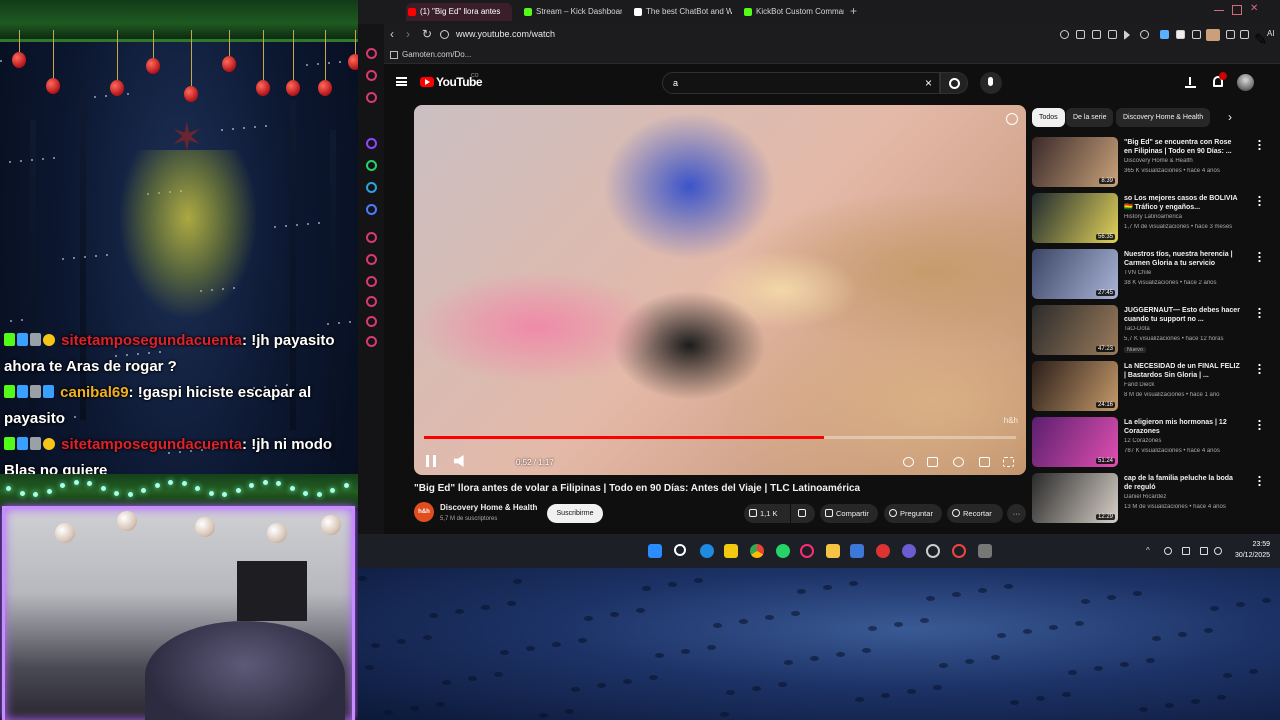 The image size is (1280, 720). I want to click on channel-avatar: h&h, so click(424, 512).